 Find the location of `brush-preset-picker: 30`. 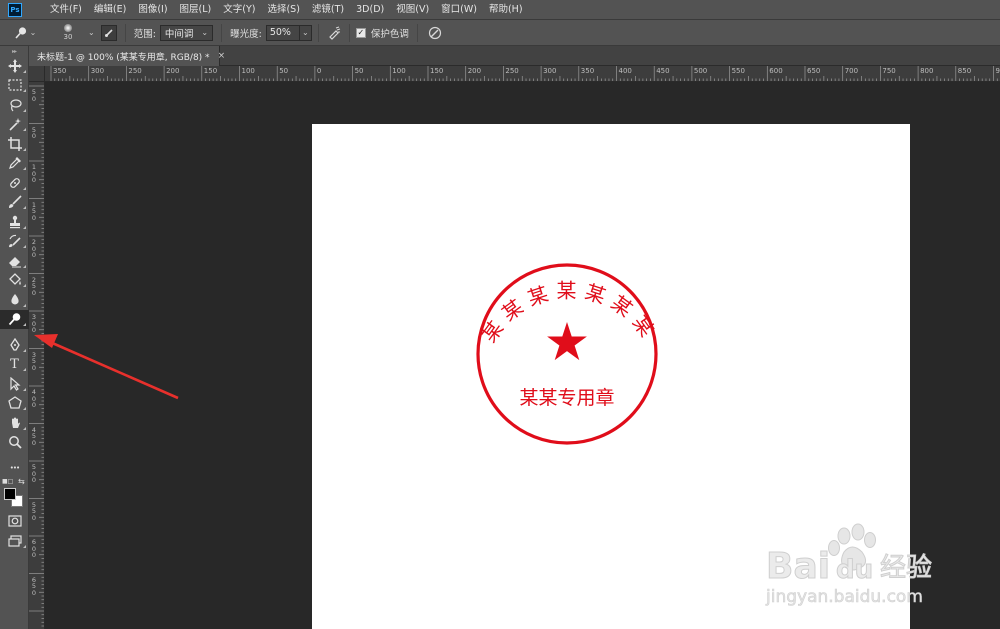

brush-preset-picker: 30 is located at coordinates (68, 33).